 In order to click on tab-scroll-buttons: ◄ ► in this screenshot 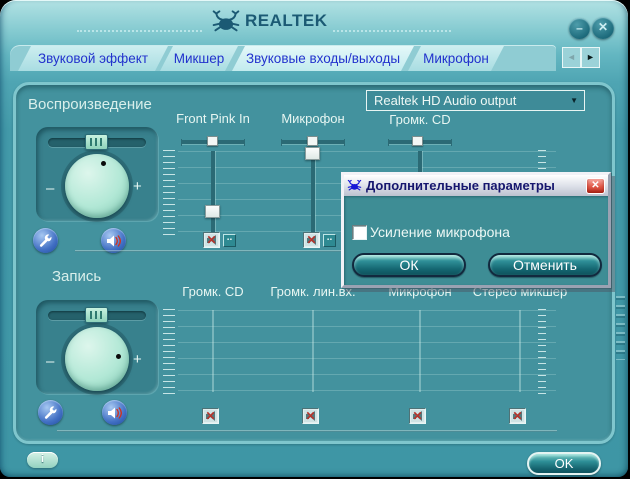, I will do `click(581, 57)`.